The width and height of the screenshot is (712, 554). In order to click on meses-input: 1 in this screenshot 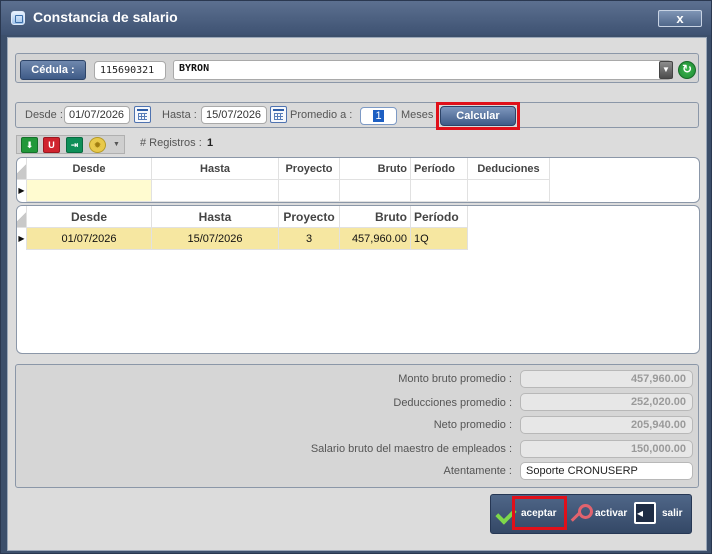, I will do `click(378, 116)`.